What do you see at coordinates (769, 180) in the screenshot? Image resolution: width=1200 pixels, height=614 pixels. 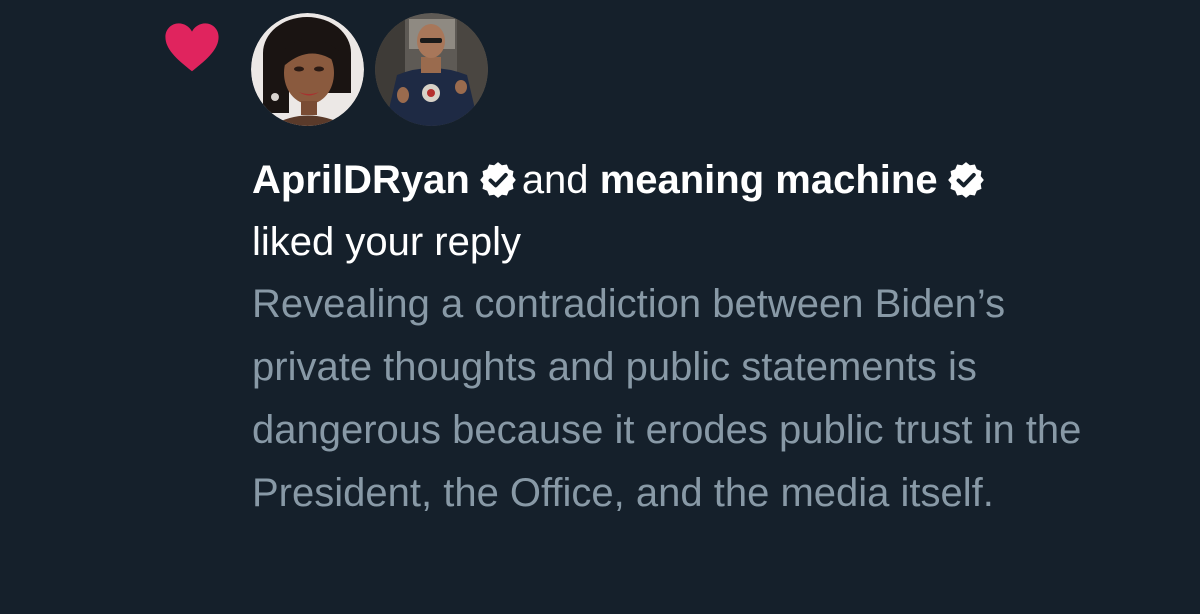 I see `user-name-link: meaning machine` at bounding box center [769, 180].